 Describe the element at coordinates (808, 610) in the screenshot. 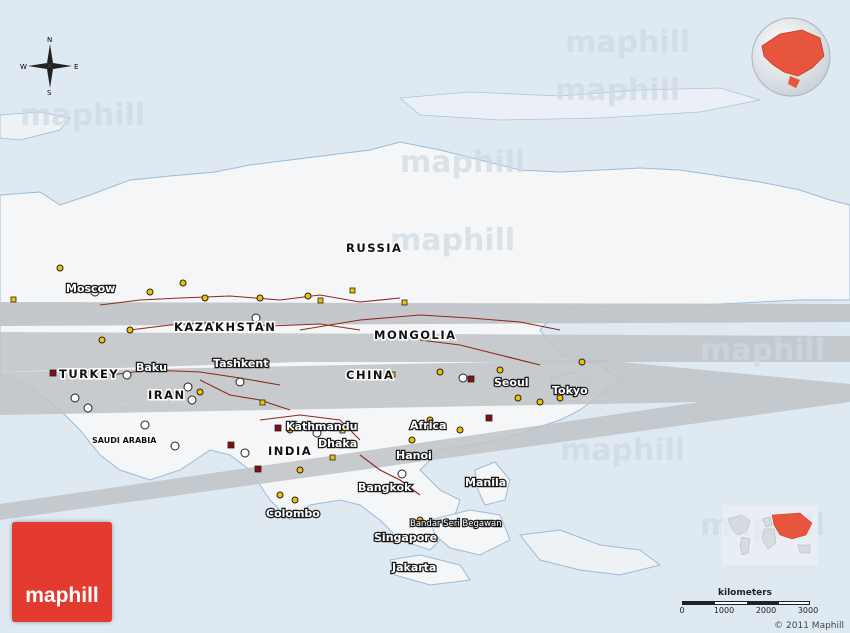

I see `scale-tick: 3000` at that location.